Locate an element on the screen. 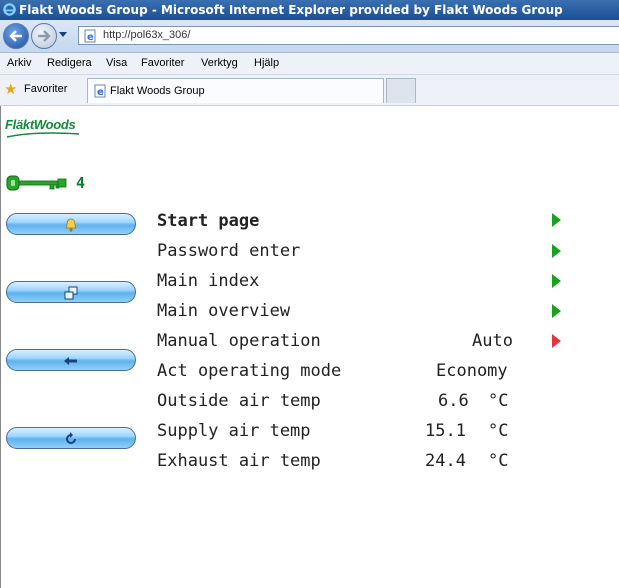 The height and width of the screenshot is (588, 619). address-bar: e http://pol63x_306/ is located at coordinates (348, 35).